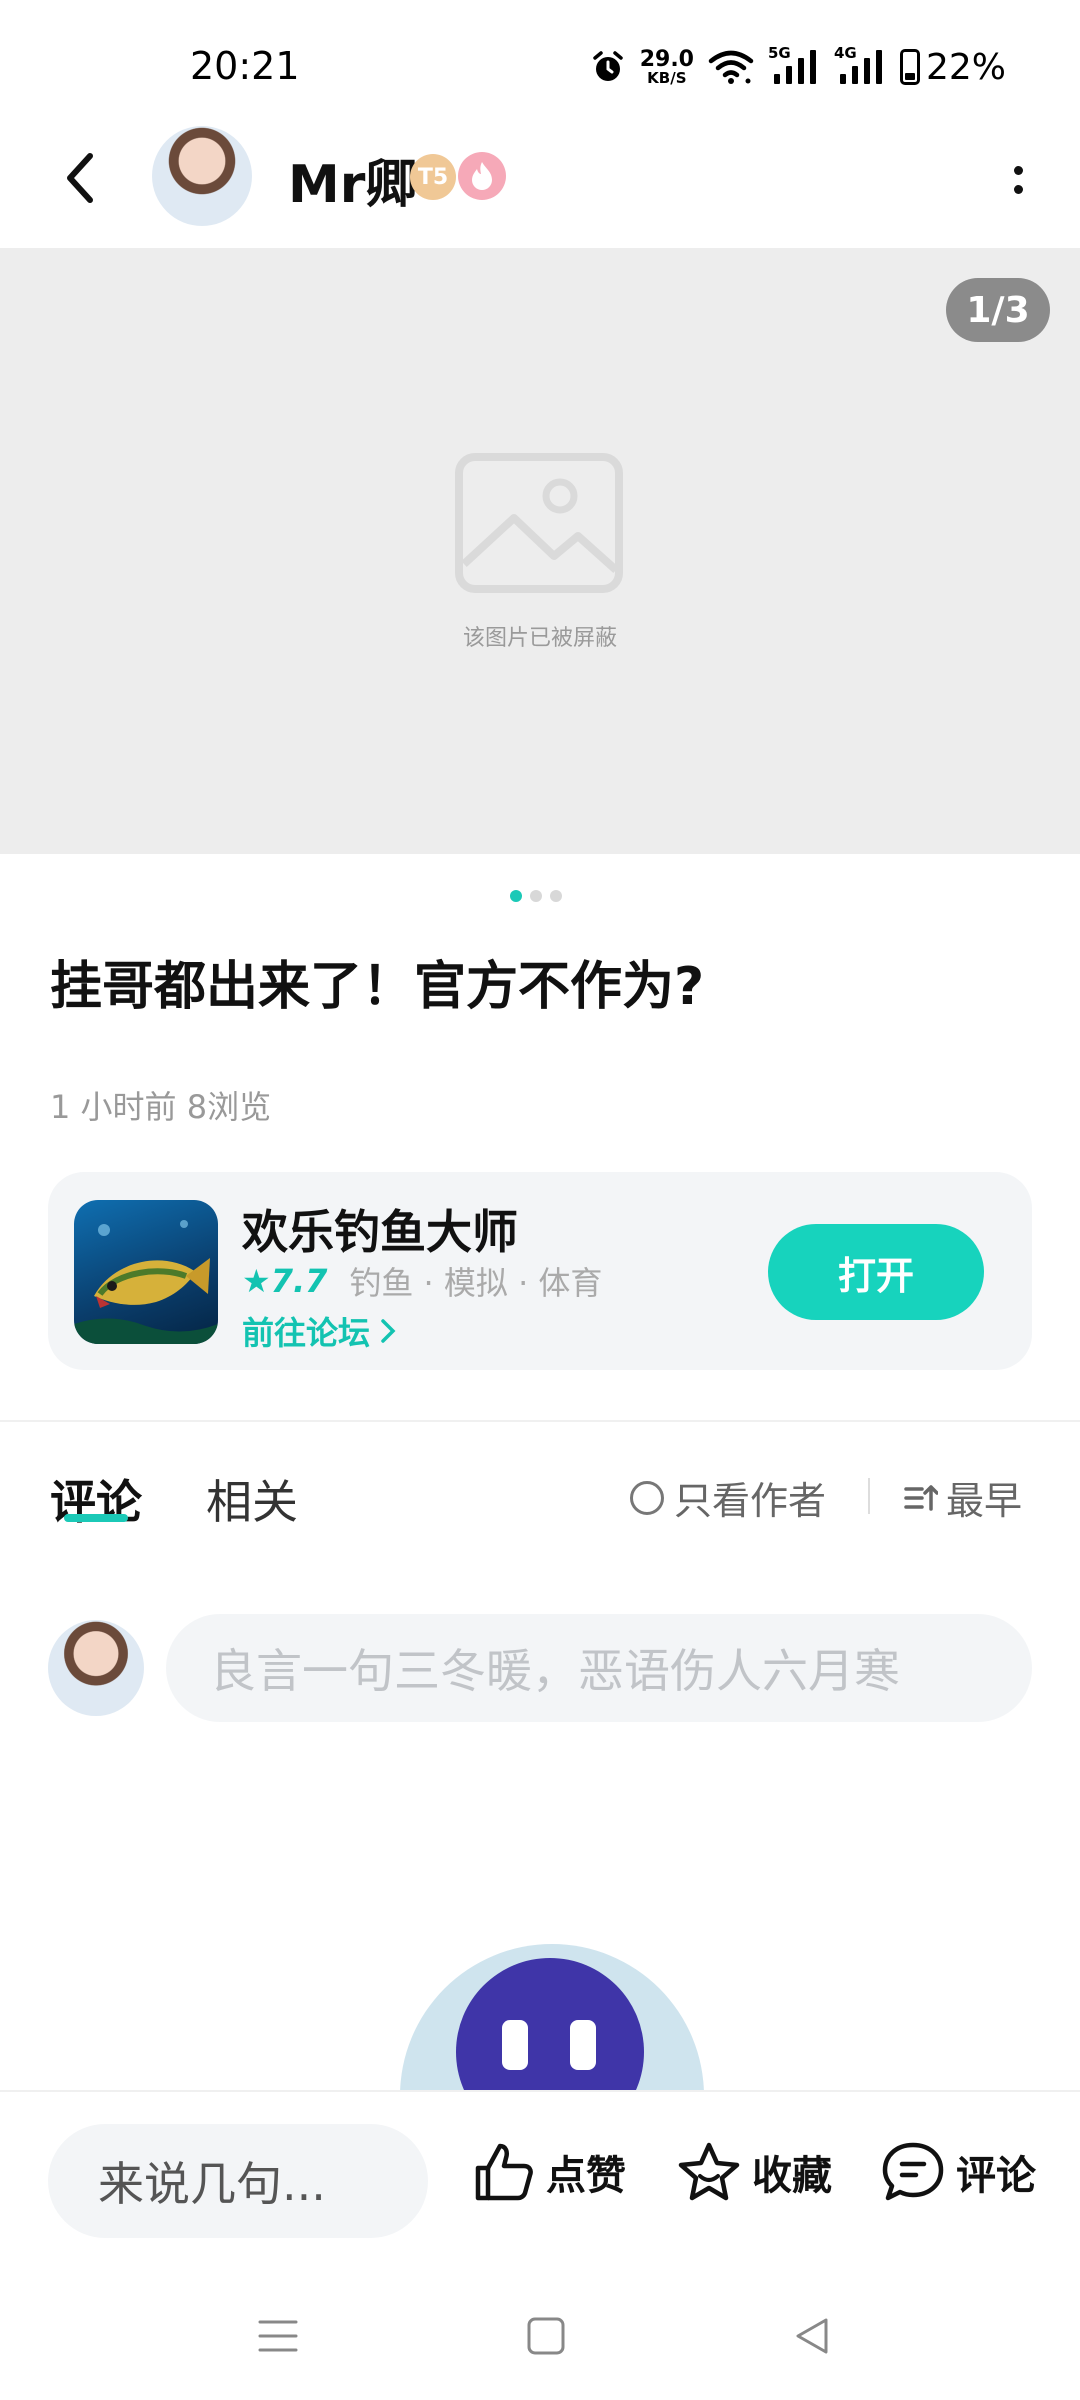 Image resolution: width=1080 pixels, height=2400 pixels. I want to click on wifi-icon, so click(731, 67).